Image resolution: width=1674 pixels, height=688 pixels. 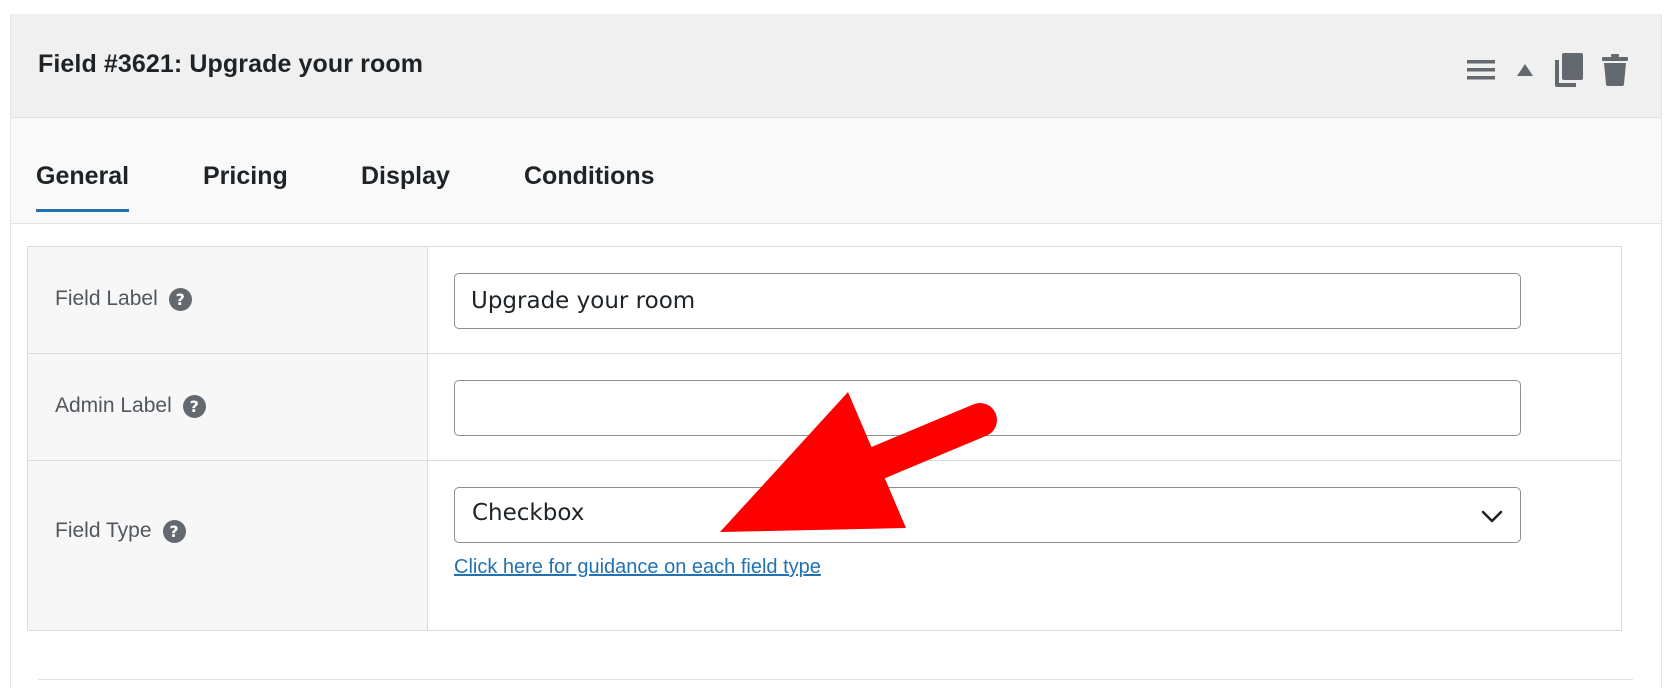 I want to click on admin-label-value-cell, so click(x=1024, y=407).